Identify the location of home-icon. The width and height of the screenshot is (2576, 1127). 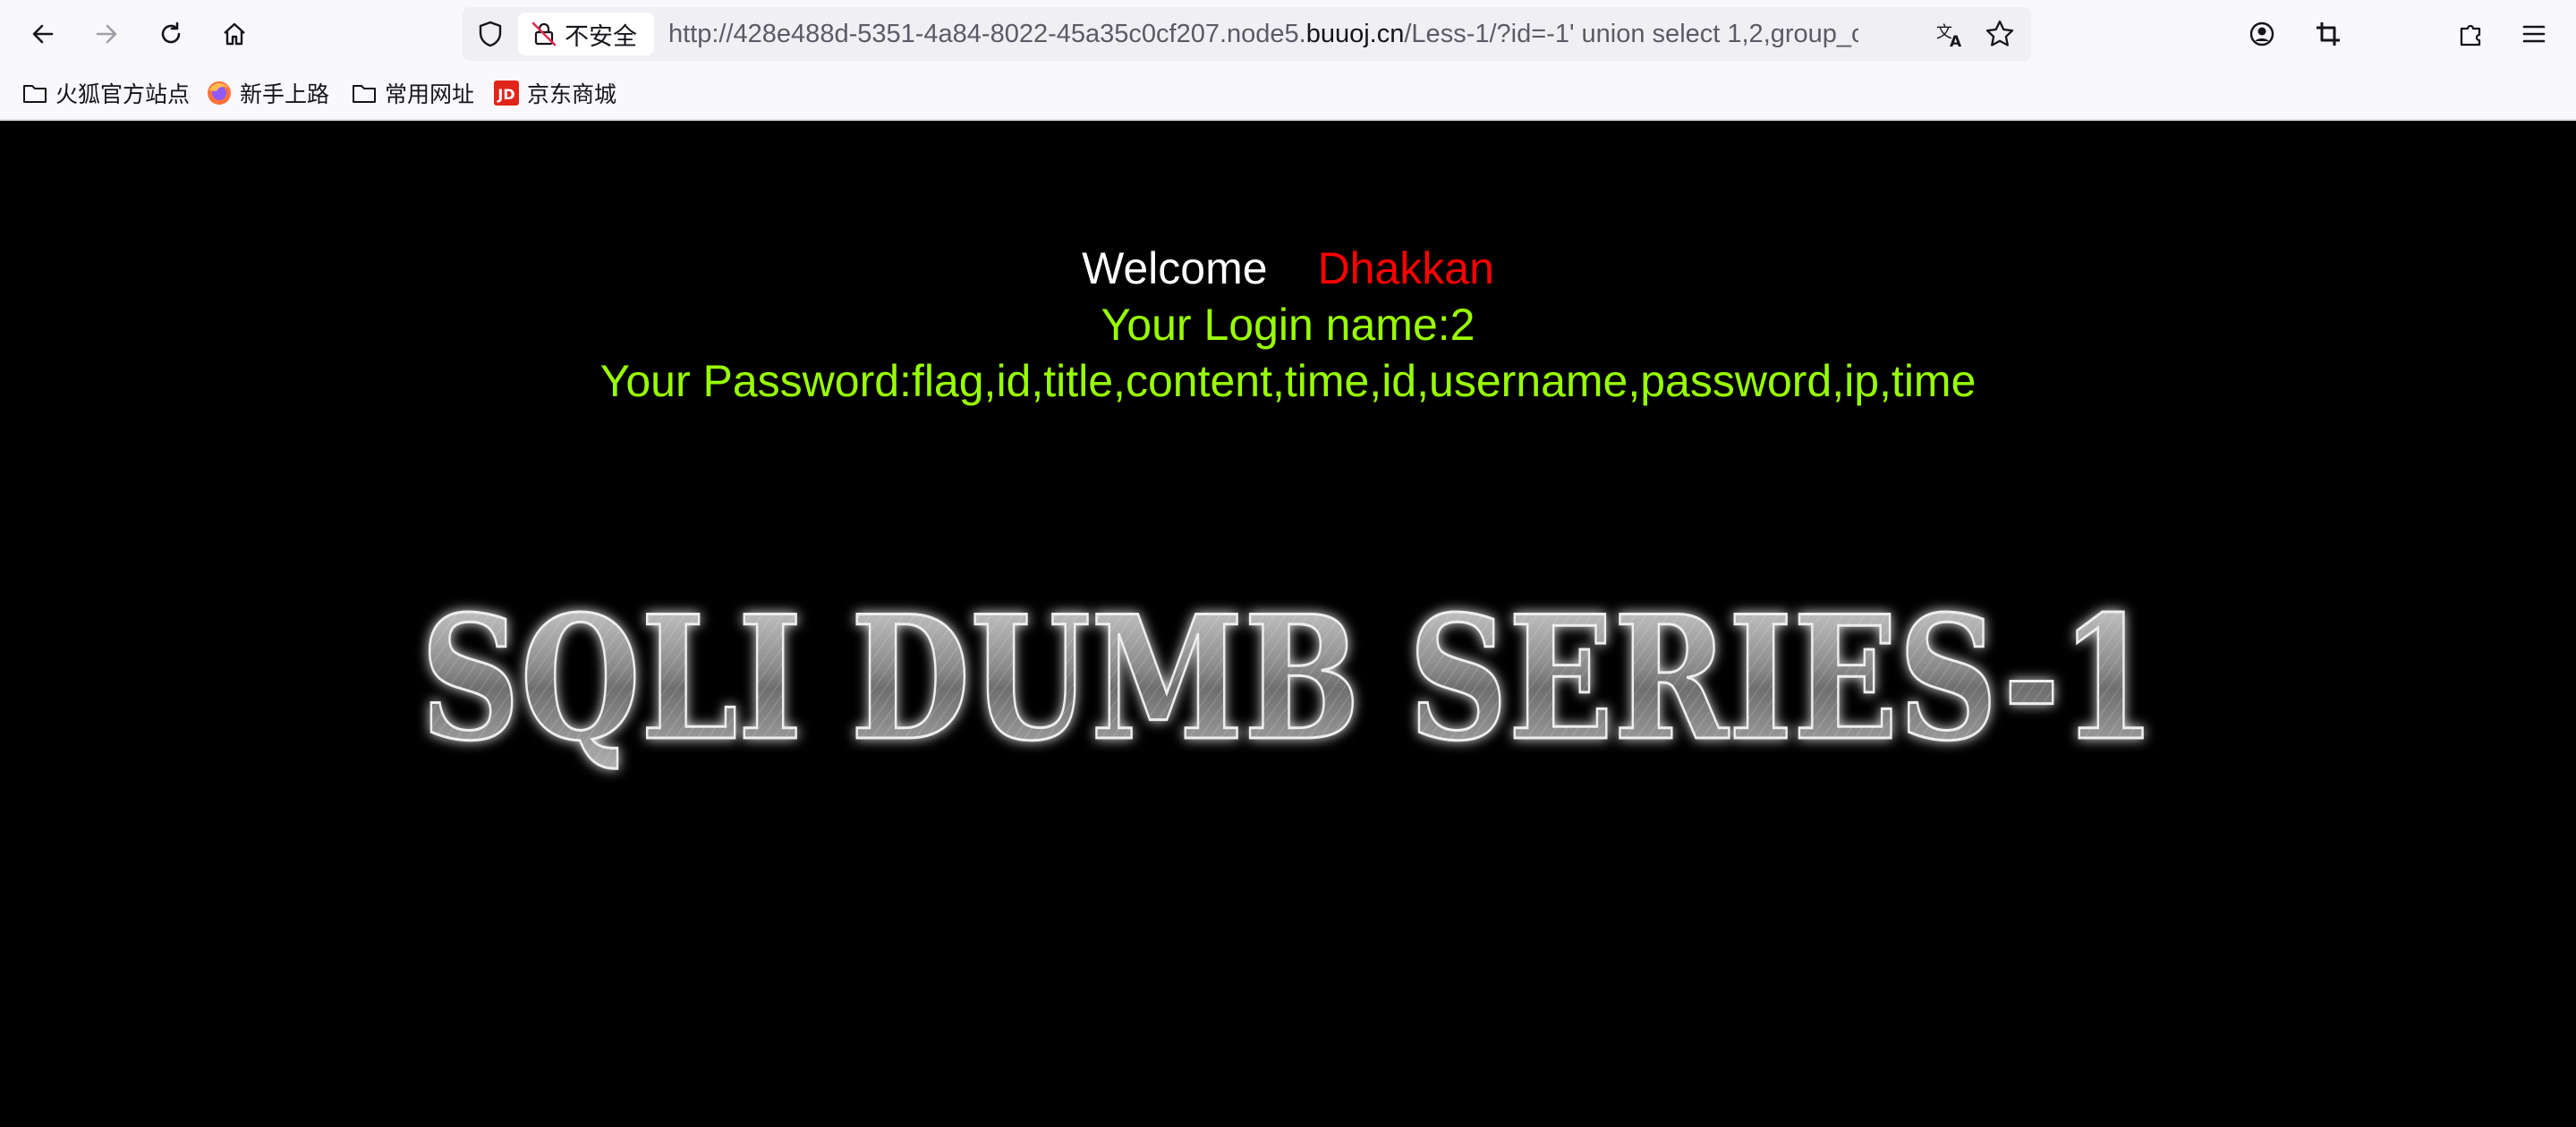
(234, 34).